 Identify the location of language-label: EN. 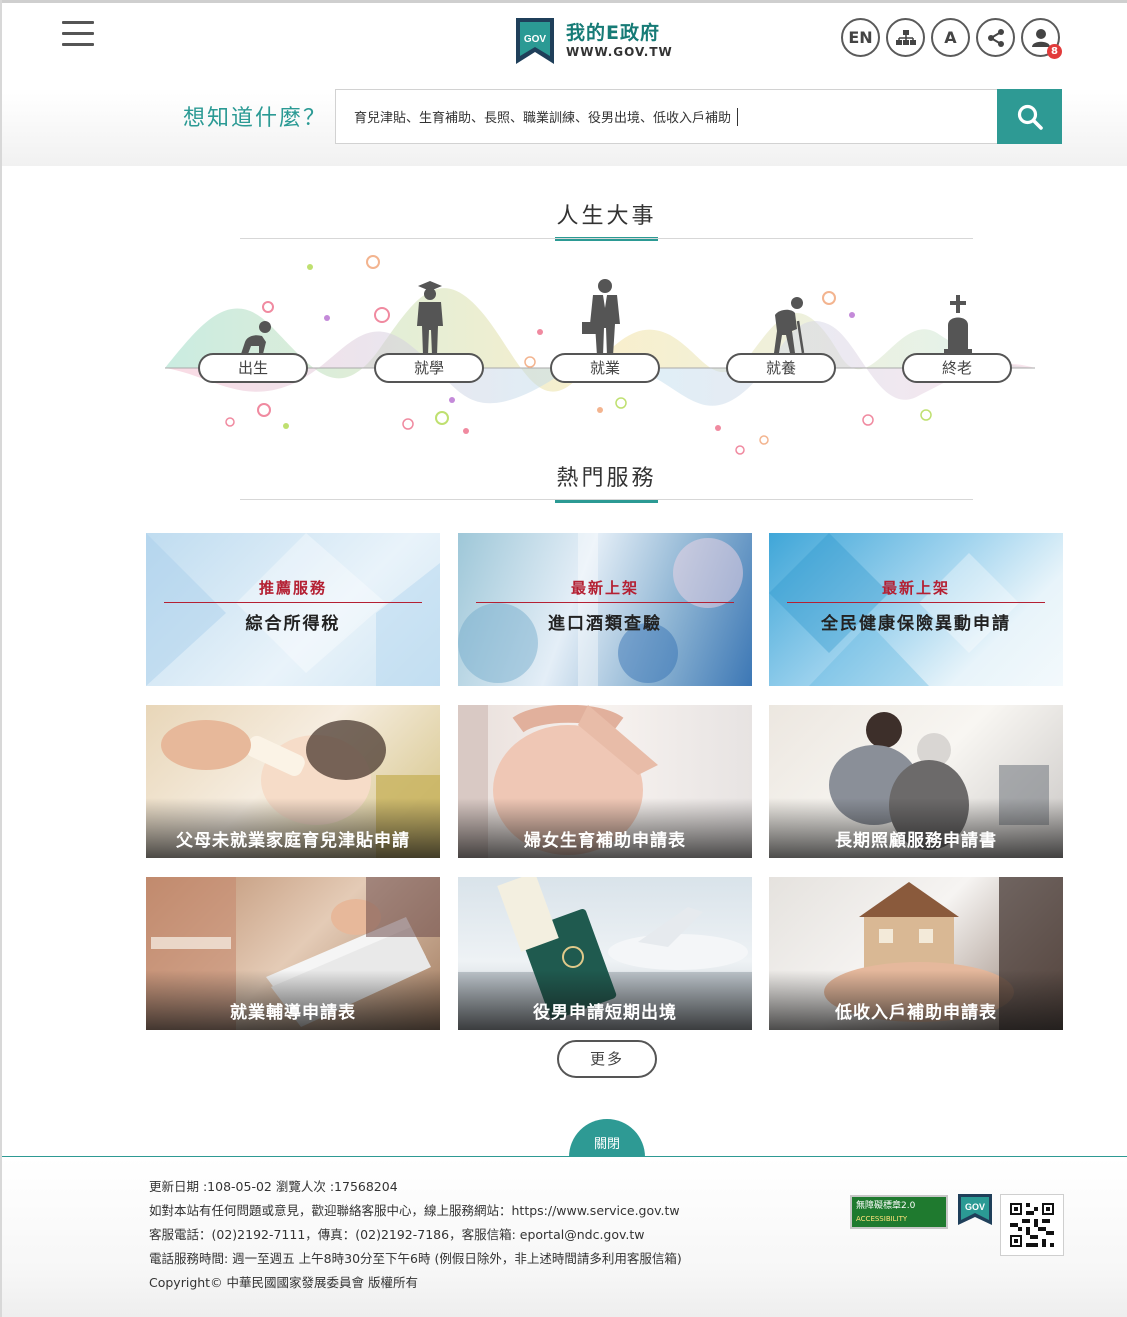
(860, 37).